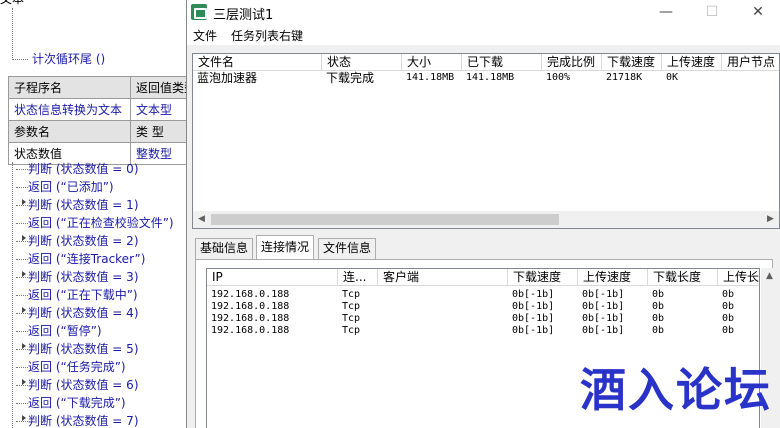 This screenshot has width=780, height=428. Describe the element at coordinates (603, 330) in the screenshot. I see `conn-ul-speed: 0b[-1b]` at that location.